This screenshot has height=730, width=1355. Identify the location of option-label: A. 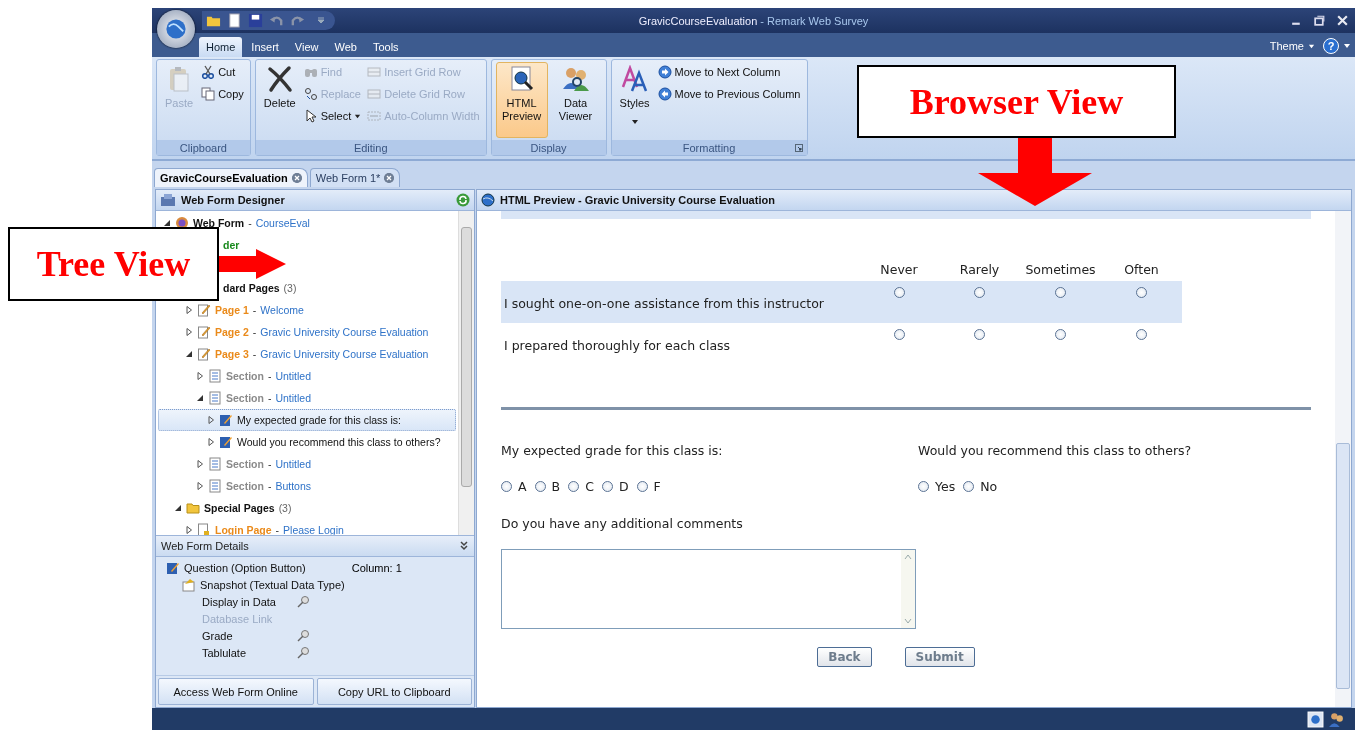
(522, 486).